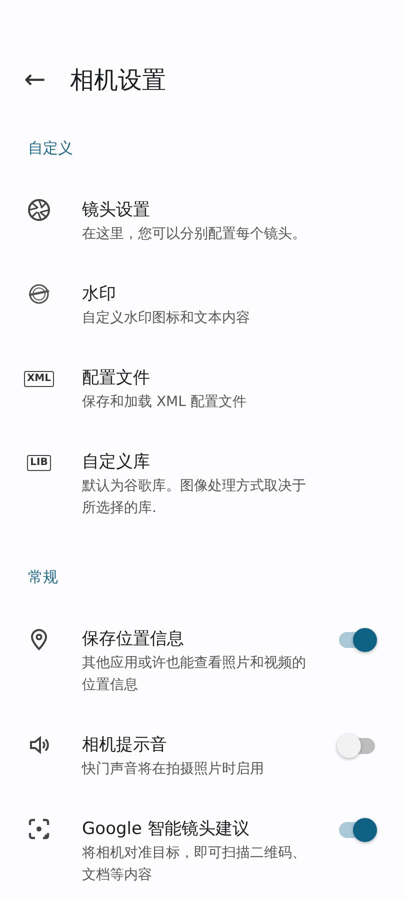 This screenshot has height=900, width=405. I want to click on setting-title: 保存位置信息, so click(133, 639).